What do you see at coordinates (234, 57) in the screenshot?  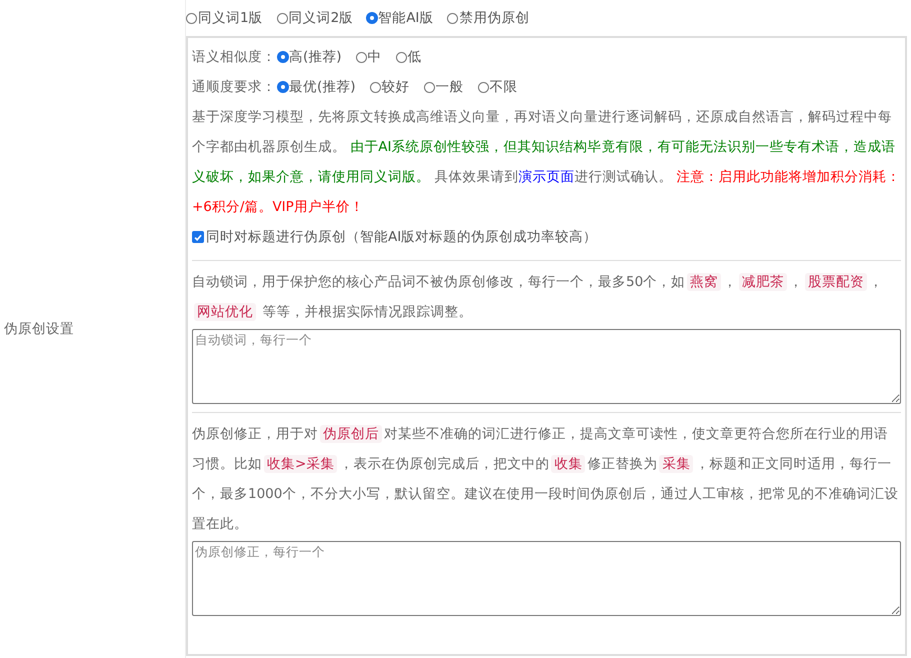 I see `option-label: 语义相似度：` at bounding box center [234, 57].